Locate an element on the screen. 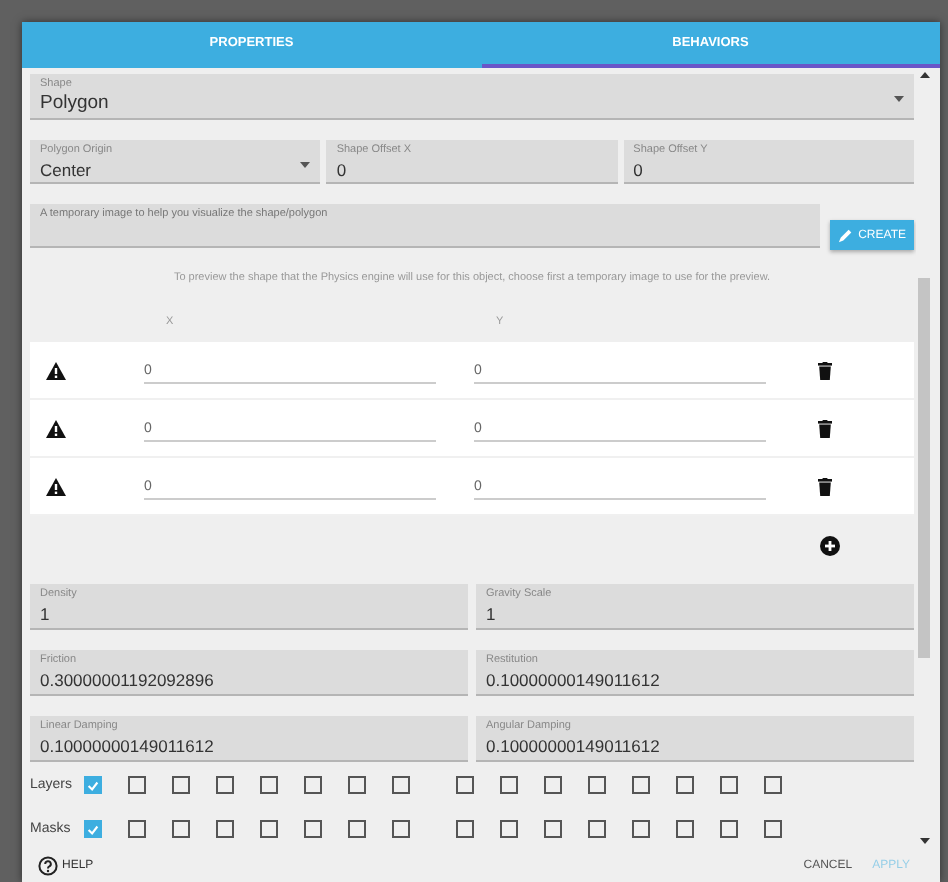  add-icon is located at coordinates (830, 545).